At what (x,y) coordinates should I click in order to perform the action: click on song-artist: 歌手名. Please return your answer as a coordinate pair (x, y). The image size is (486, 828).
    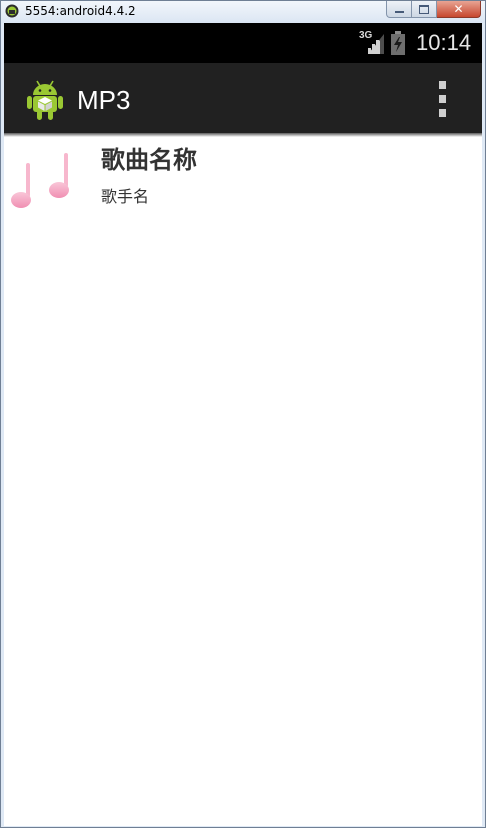
    Looking at the image, I should click on (125, 196).